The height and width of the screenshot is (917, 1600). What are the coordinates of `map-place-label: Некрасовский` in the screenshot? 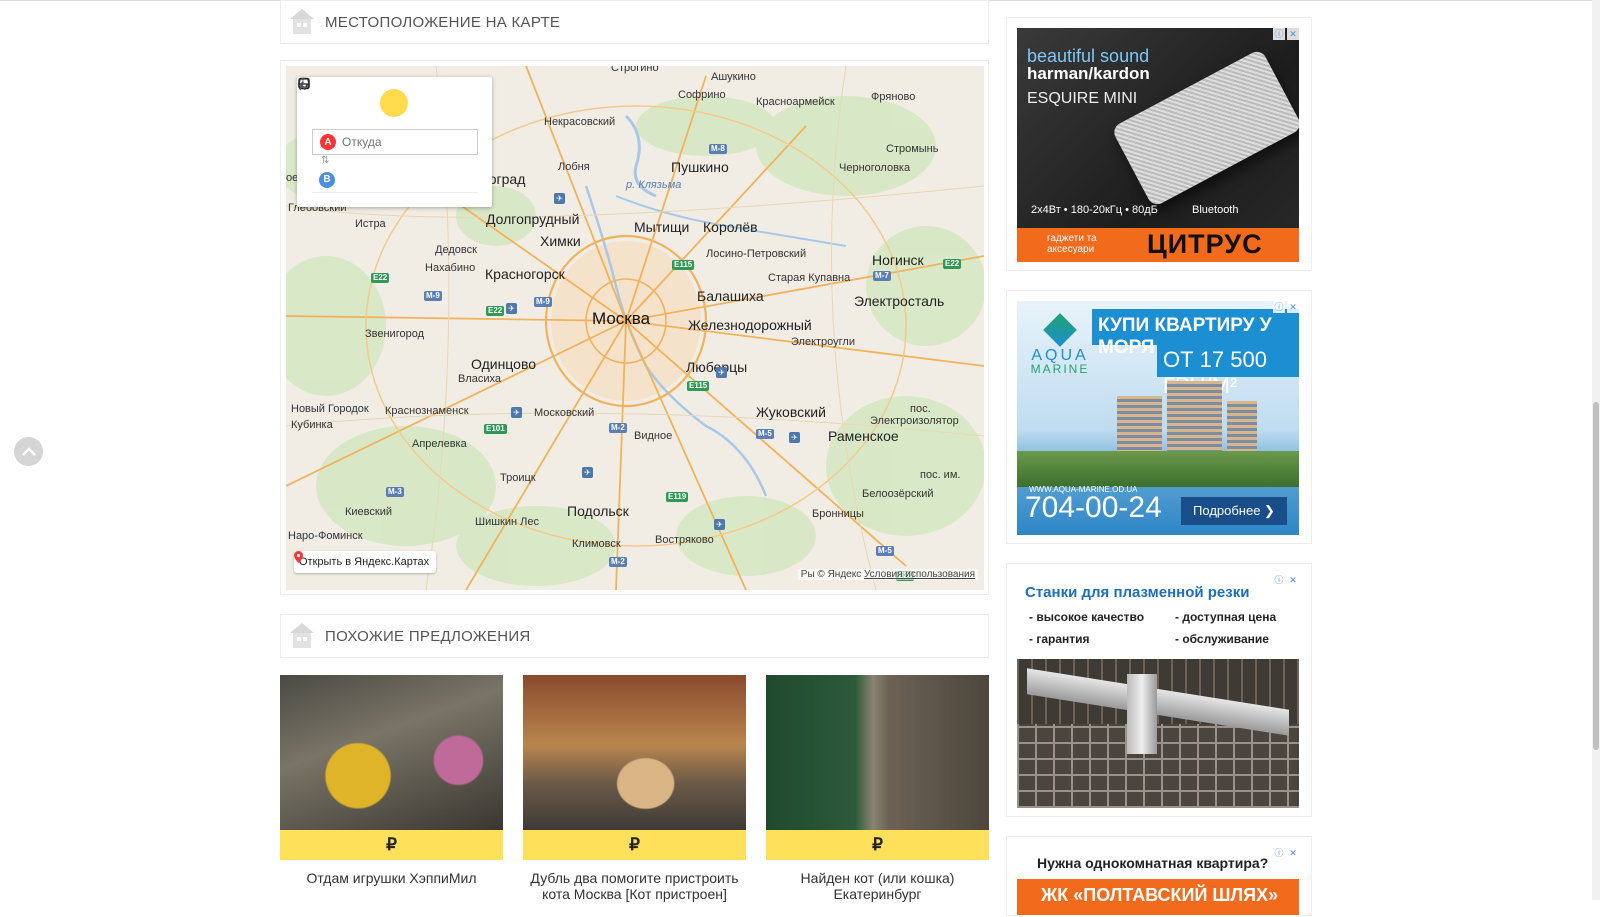 It's located at (580, 122).